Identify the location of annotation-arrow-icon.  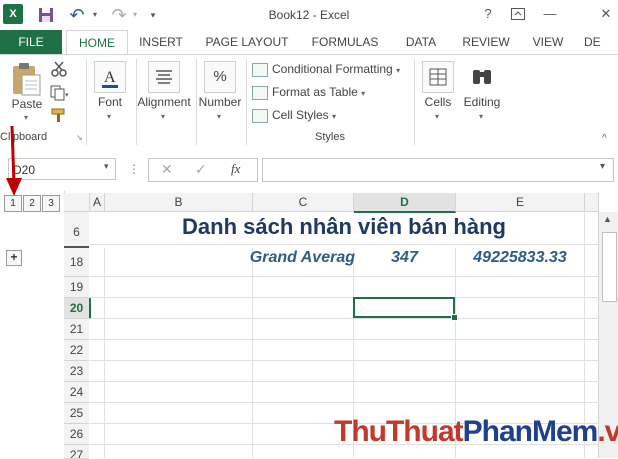
(14, 160).